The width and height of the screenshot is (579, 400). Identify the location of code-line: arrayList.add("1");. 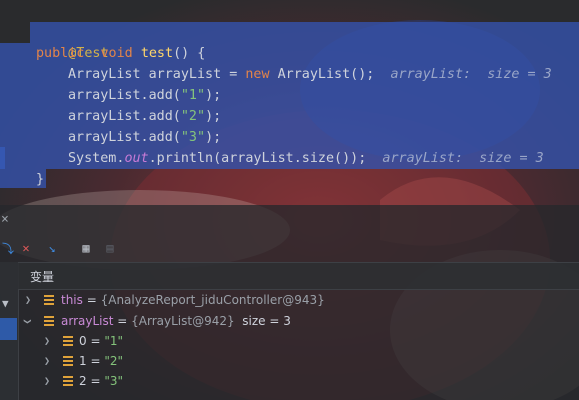
(144, 95).